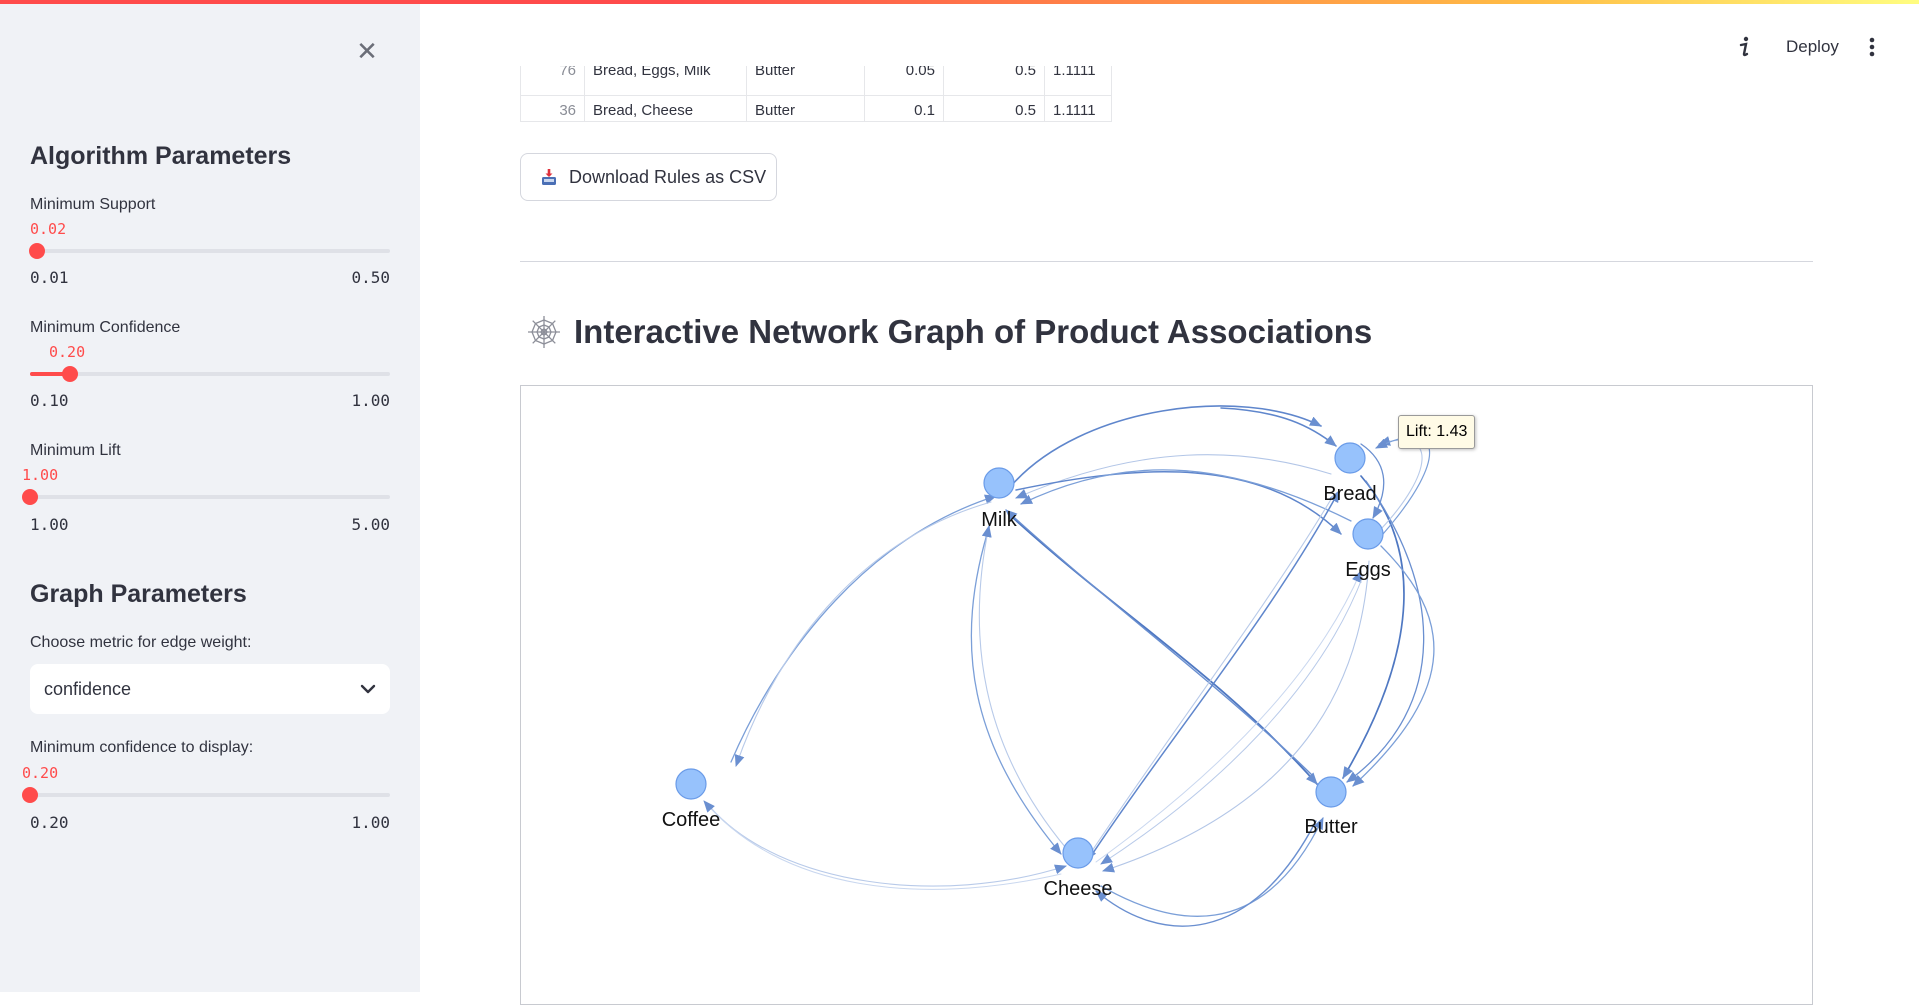  I want to click on min-confidence-value: 0.20, so click(67, 352).